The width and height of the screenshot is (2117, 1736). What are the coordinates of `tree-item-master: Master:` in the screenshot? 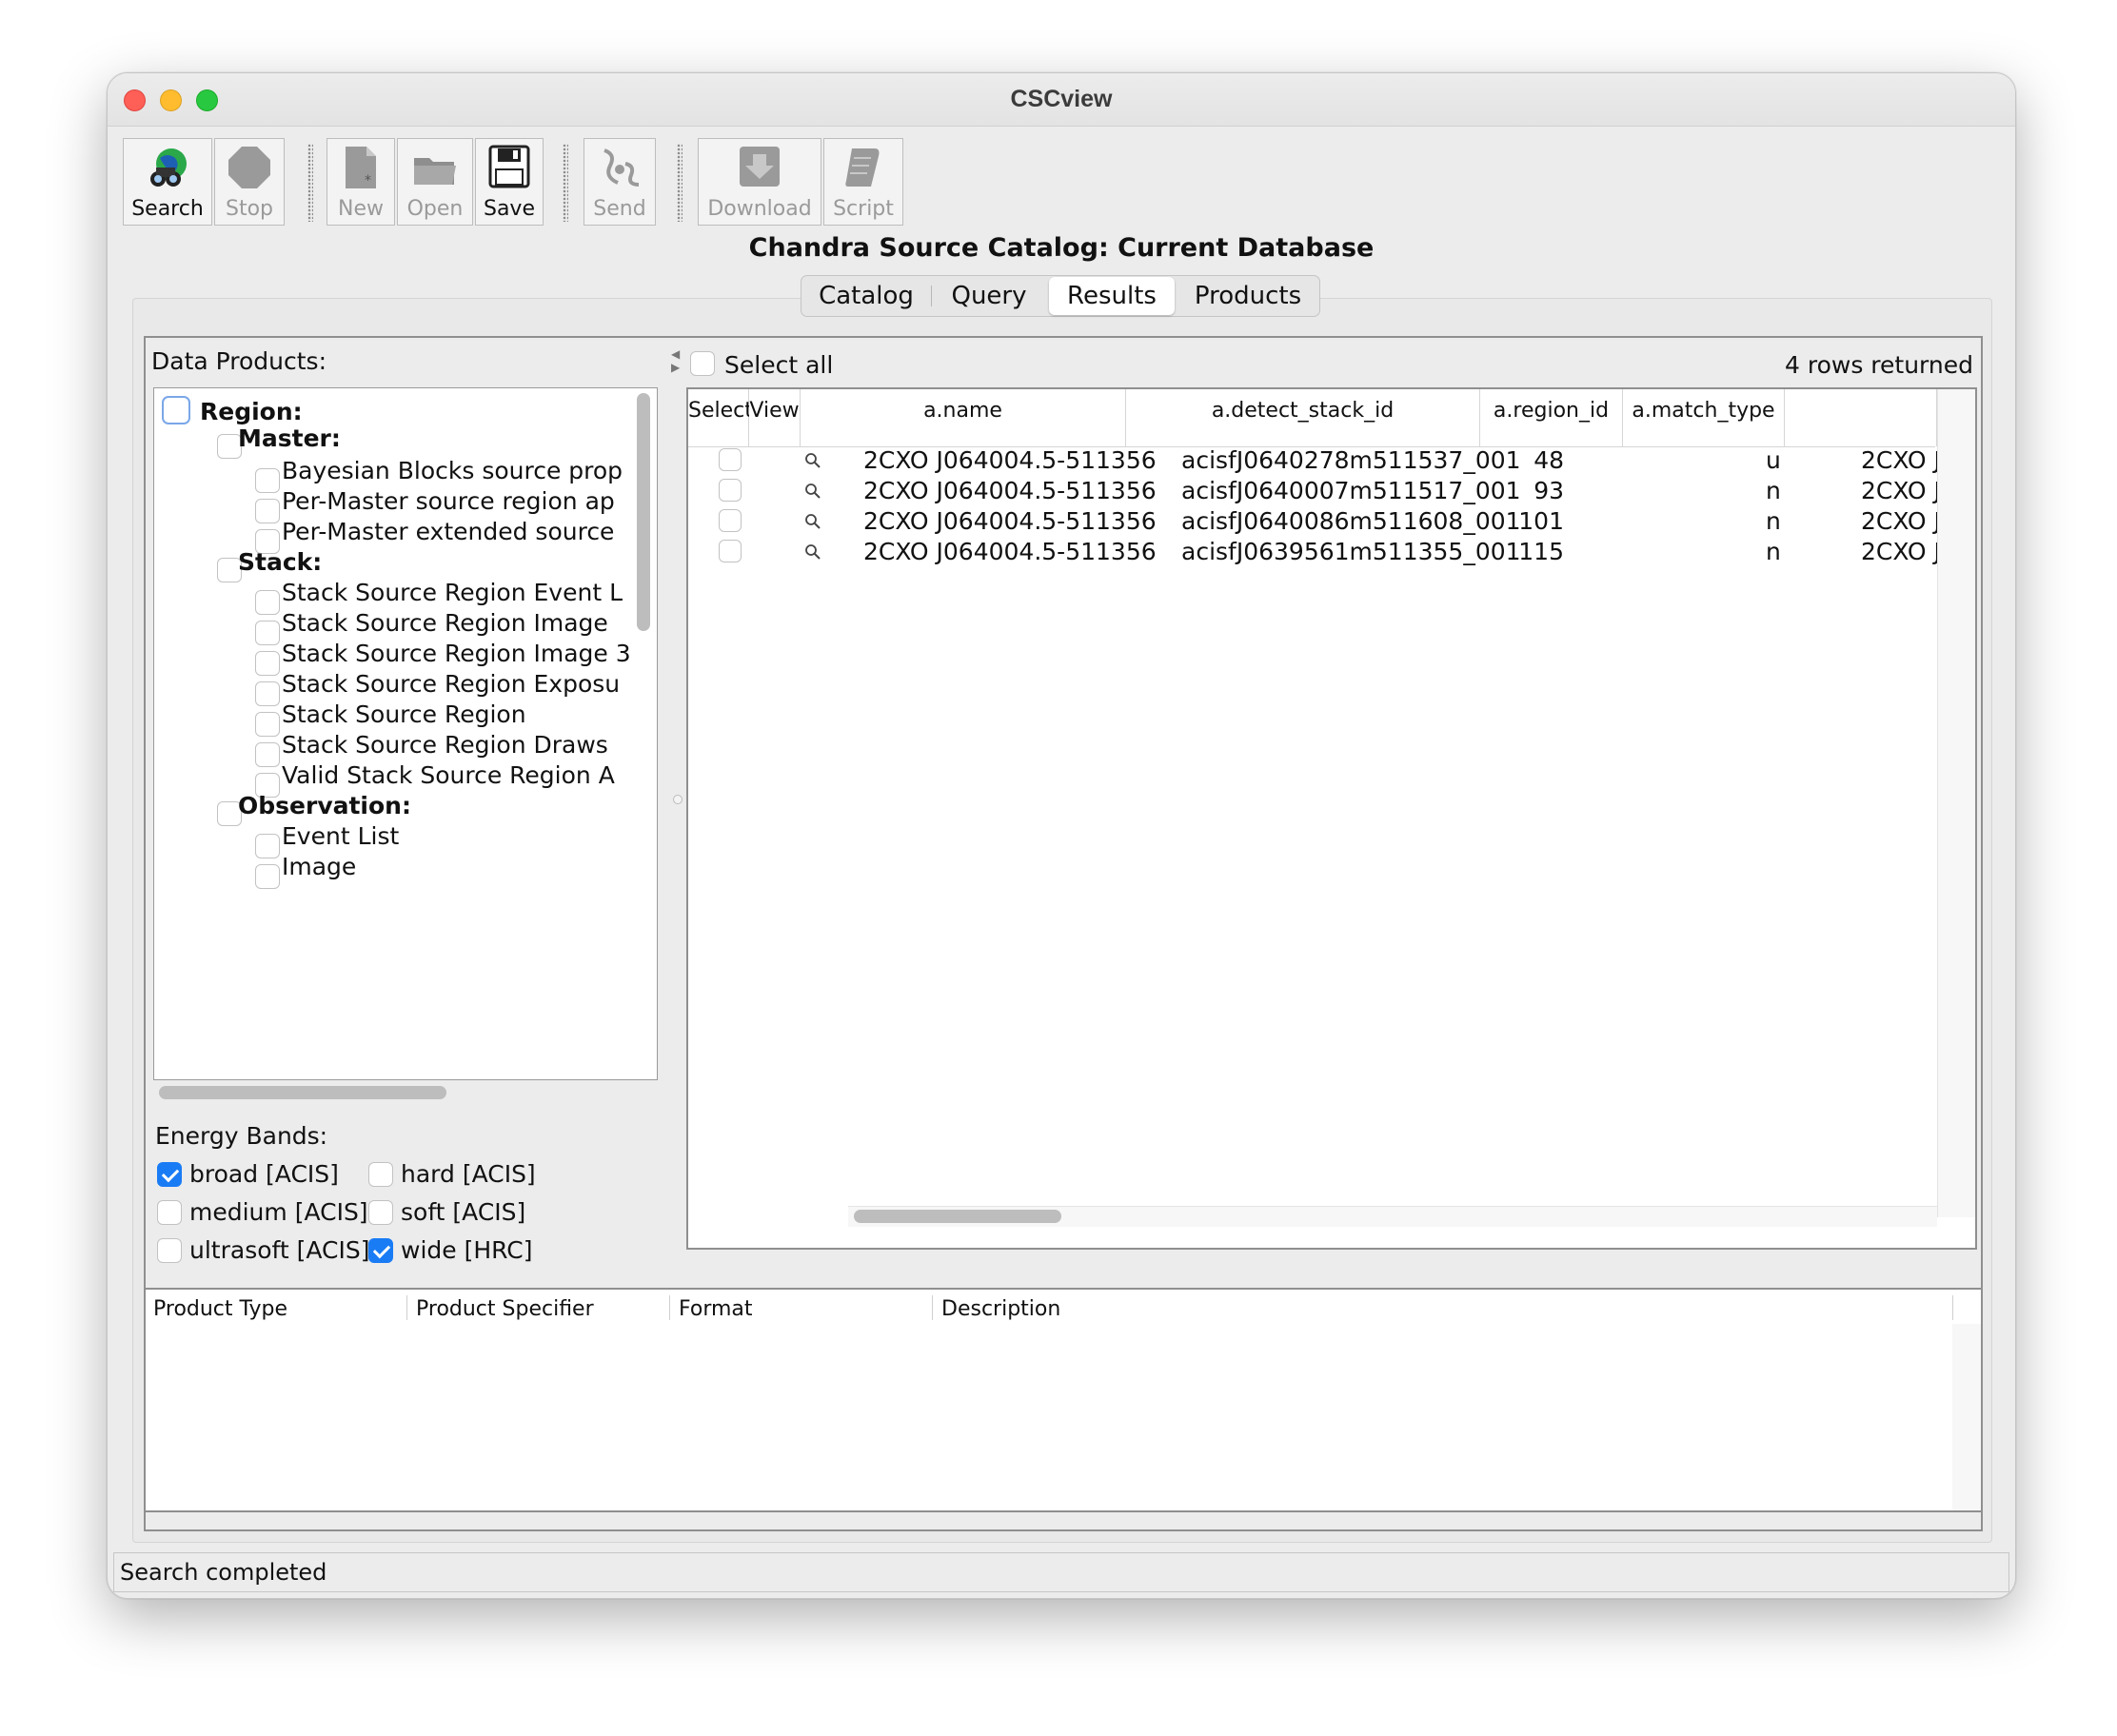 It's located at (290, 438).